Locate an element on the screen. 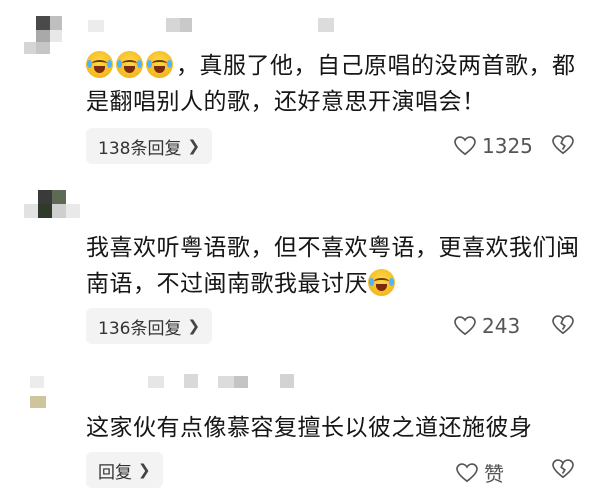  view-replies-button: 138条回复 ❯ is located at coordinates (149, 146).